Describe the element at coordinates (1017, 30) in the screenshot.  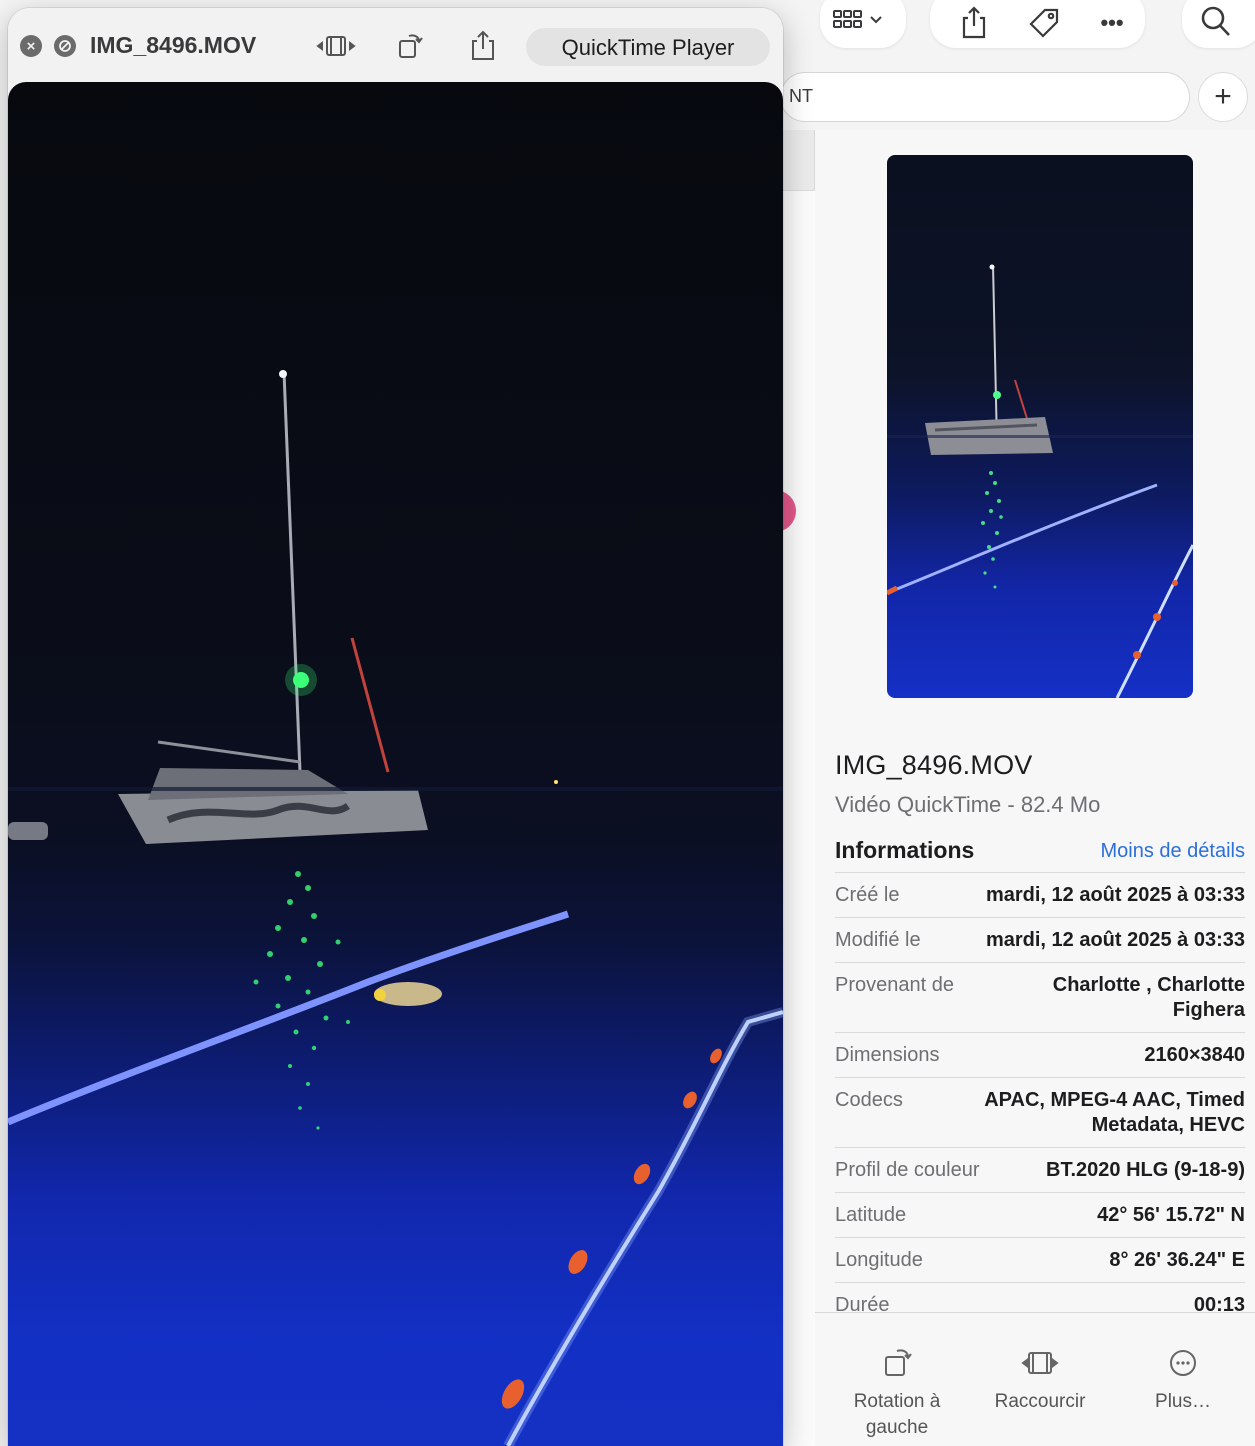
I see `finder-toolbar: •••` at that location.